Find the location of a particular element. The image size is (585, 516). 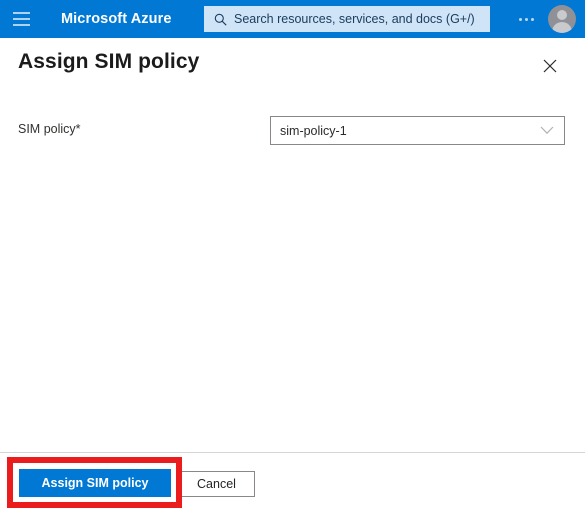

footer-divider is located at coordinates (292, 452).